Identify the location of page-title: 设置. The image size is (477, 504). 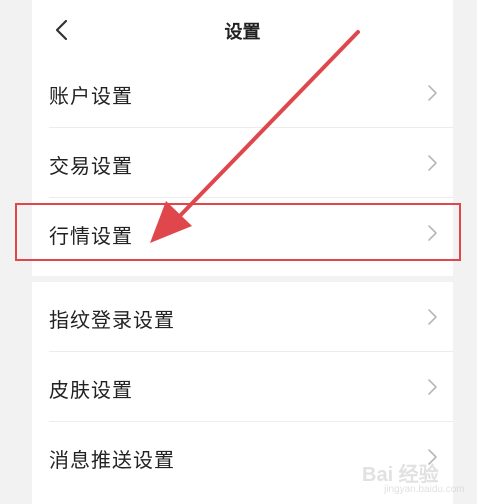
(242, 32).